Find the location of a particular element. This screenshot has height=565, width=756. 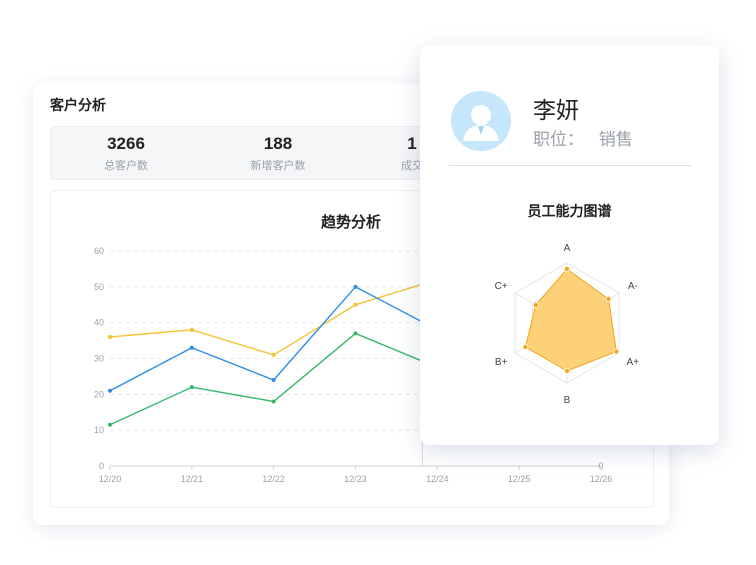

radar-area is located at coordinates (570, 320).